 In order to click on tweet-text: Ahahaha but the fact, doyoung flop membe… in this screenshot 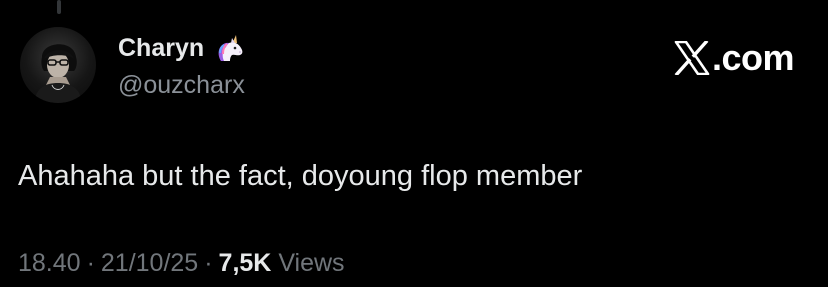, I will do `click(300, 176)`.